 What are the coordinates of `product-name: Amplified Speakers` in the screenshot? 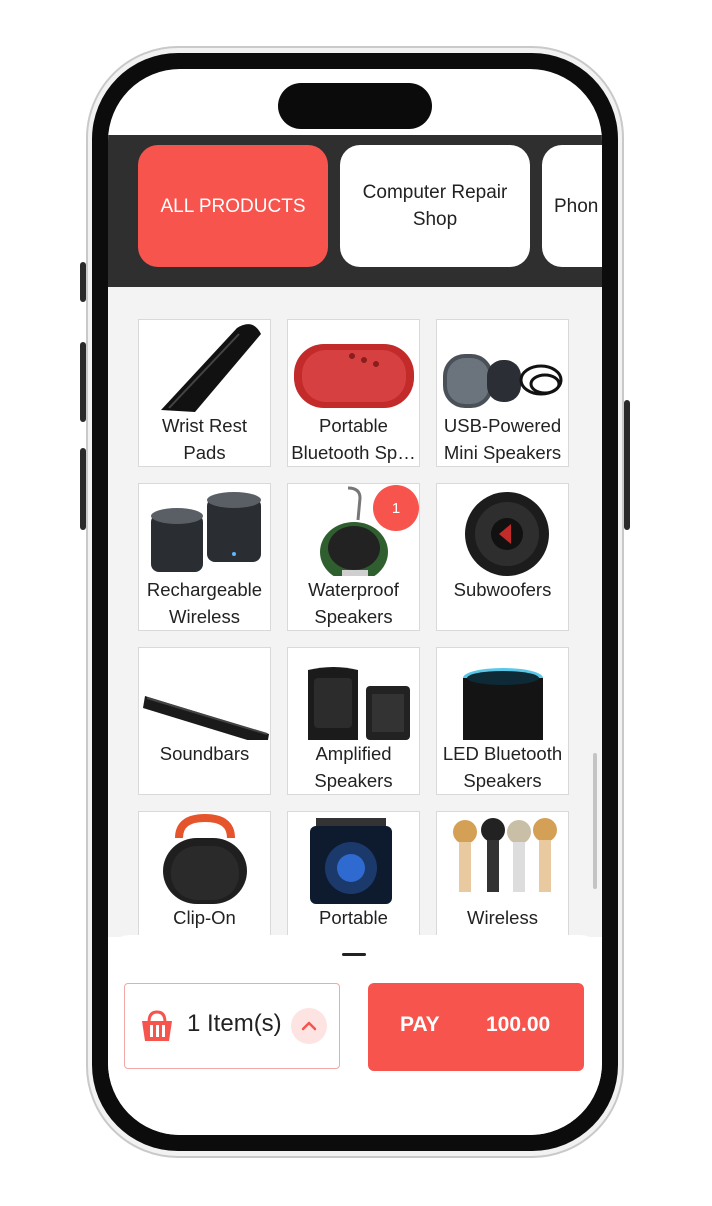 It's located at (353, 767).